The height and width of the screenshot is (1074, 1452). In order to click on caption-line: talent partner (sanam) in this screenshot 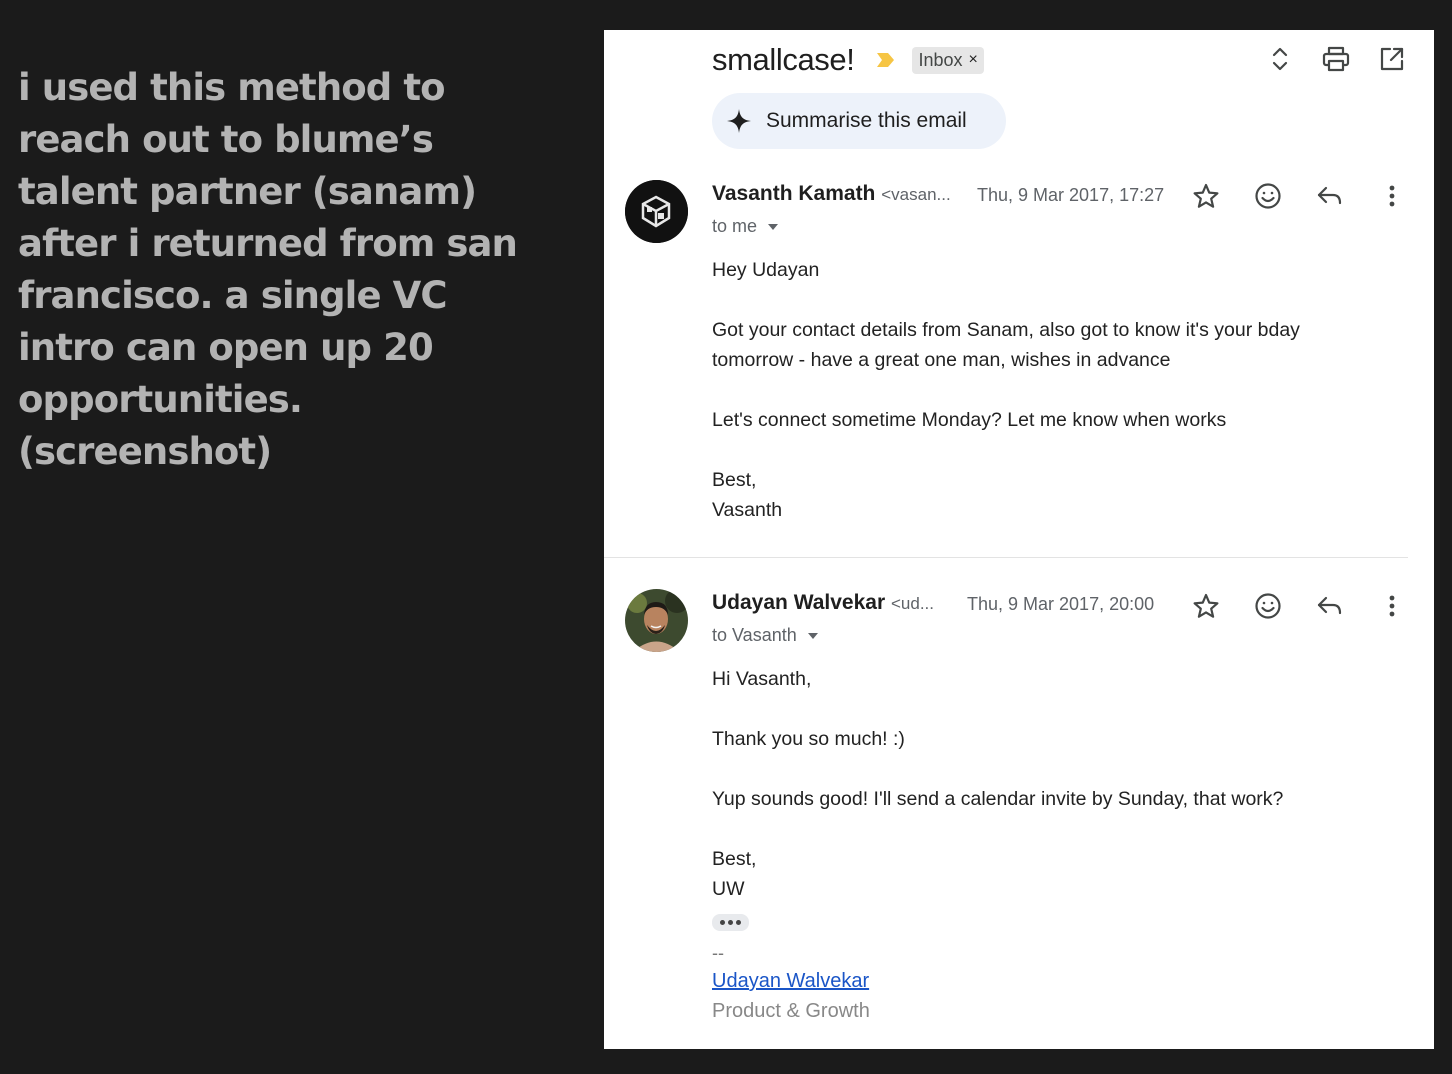, I will do `click(247, 191)`.